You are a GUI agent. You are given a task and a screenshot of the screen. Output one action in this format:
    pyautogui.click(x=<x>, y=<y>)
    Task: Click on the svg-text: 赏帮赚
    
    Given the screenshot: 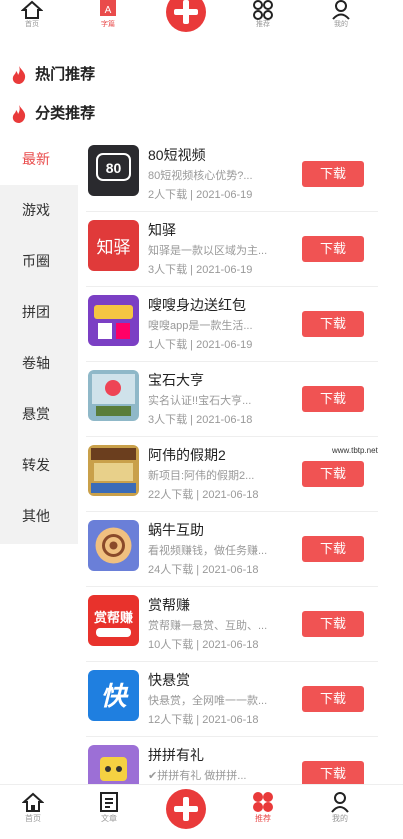 What is the action you would take?
    pyautogui.click(x=113, y=618)
    